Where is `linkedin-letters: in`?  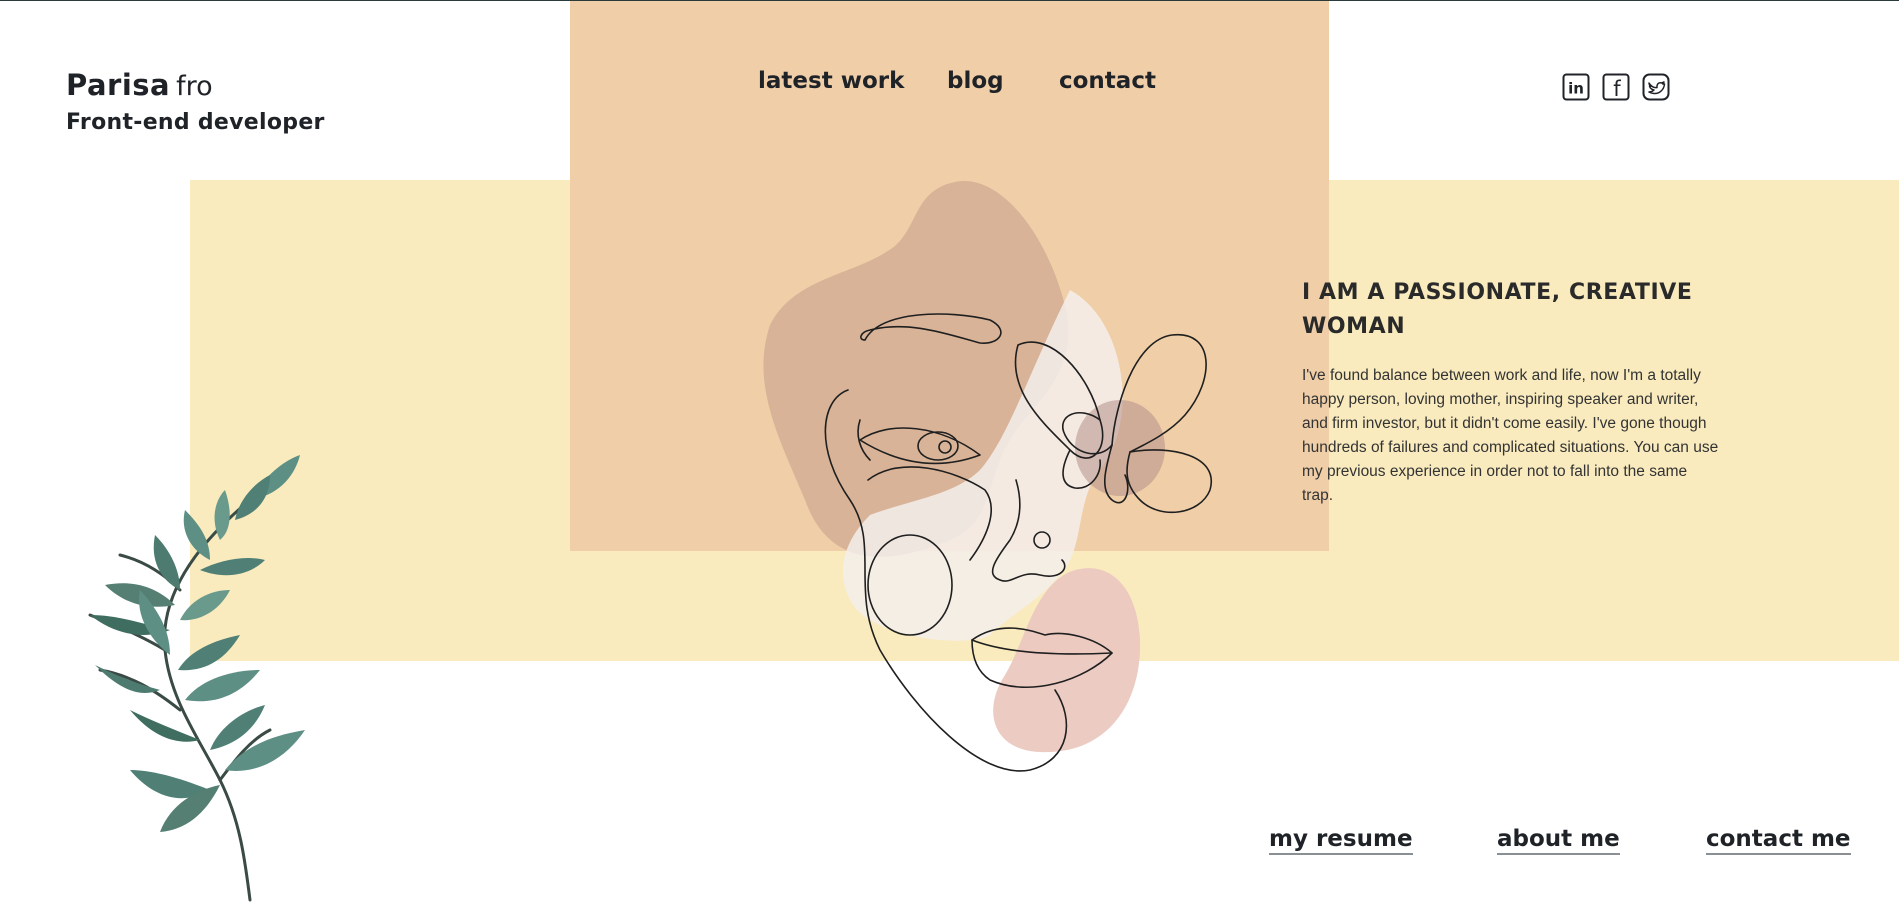 linkedin-letters: in is located at coordinates (1576, 89).